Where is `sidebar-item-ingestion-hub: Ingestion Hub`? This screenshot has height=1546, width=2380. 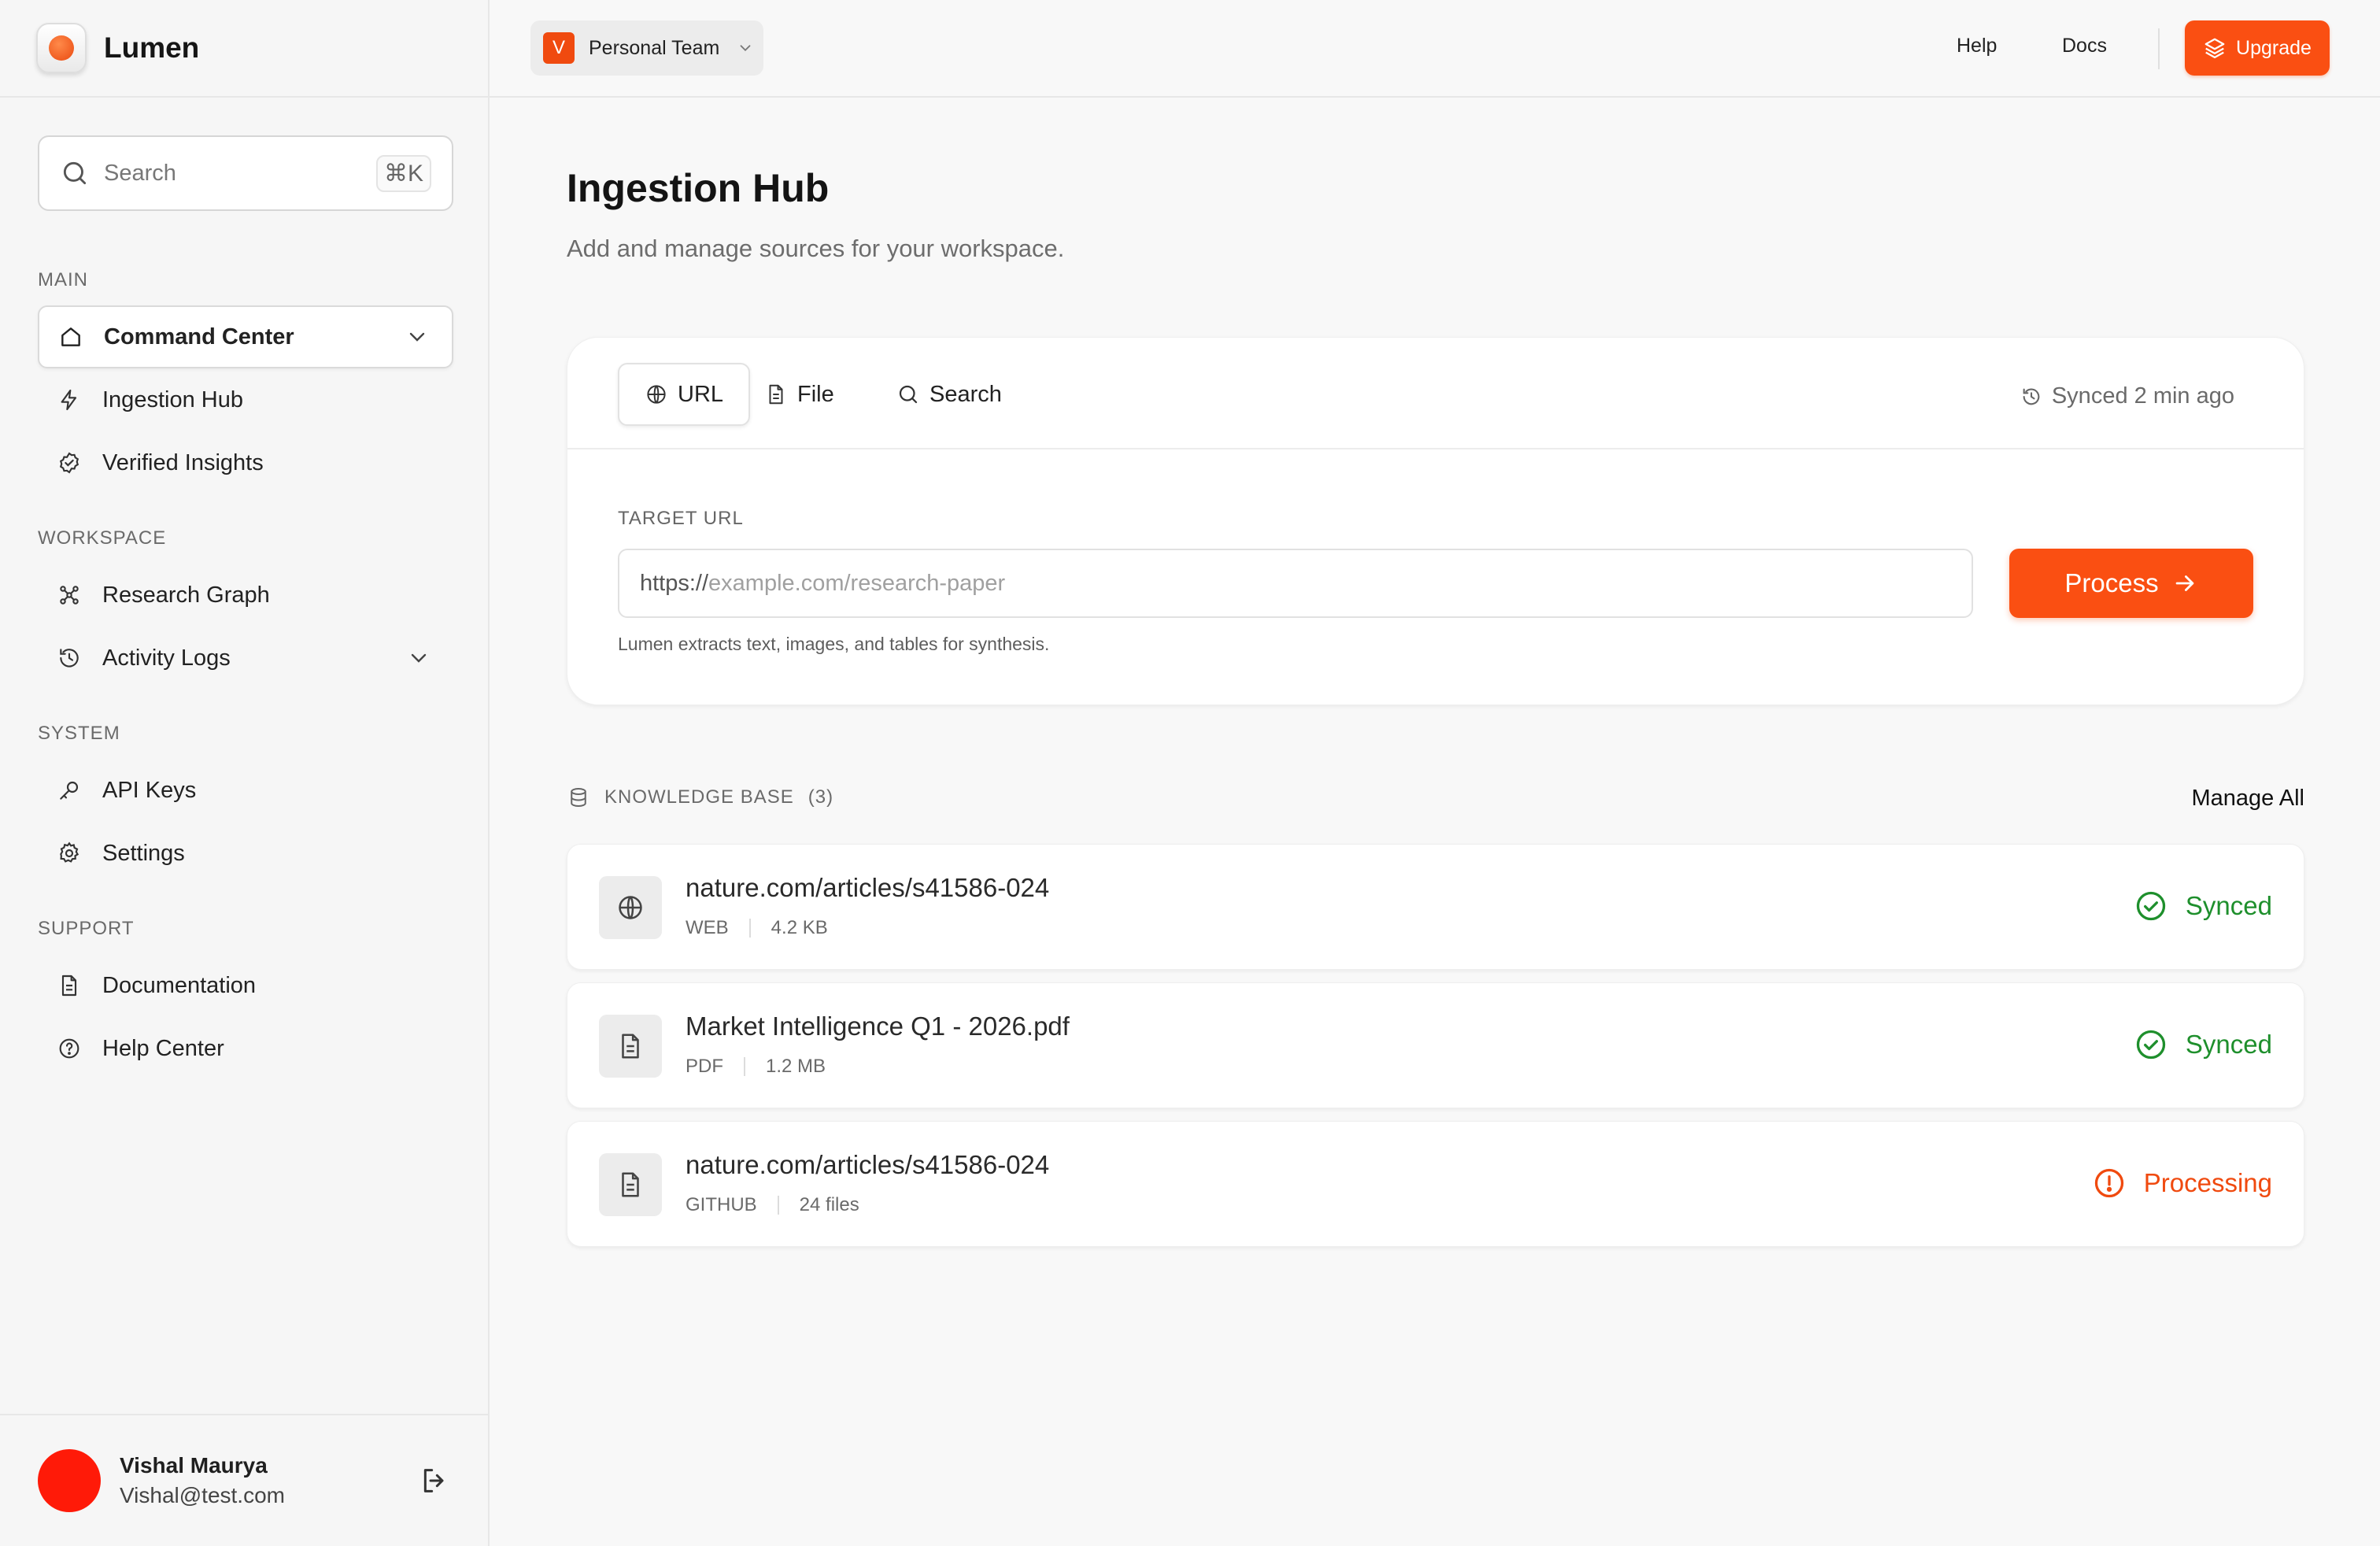
sidebar-item-ingestion-hub: Ingestion Hub is located at coordinates (246, 399).